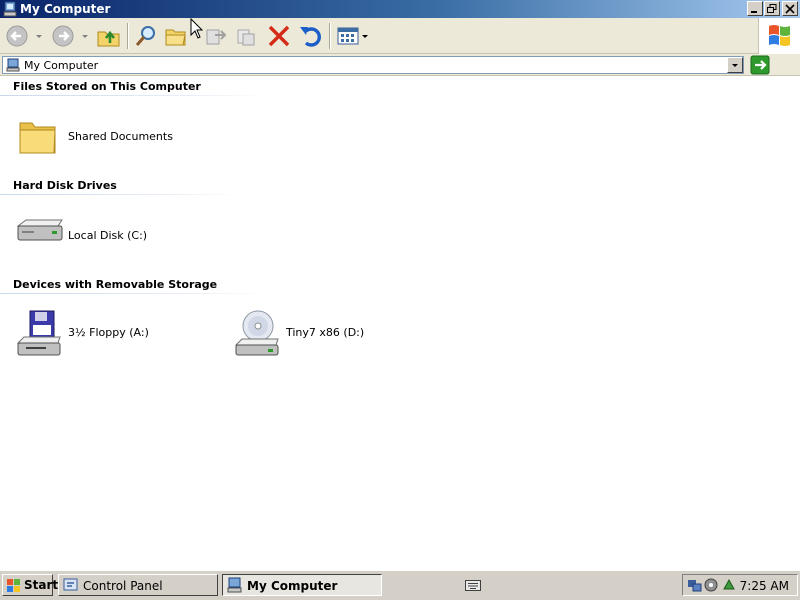 The image size is (800, 600). Describe the element at coordinates (755, 8) in the screenshot. I see `minimize-button` at that location.